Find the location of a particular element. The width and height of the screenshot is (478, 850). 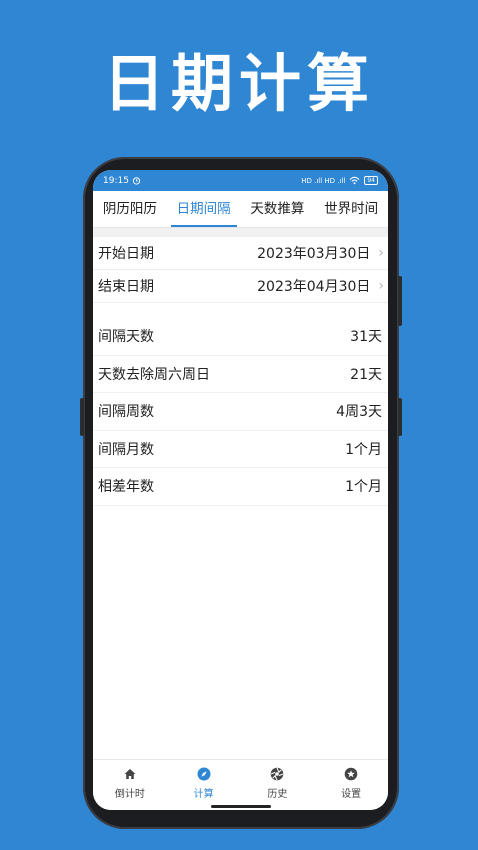

start-date-value: 2023年03月30日 is located at coordinates (314, 254).